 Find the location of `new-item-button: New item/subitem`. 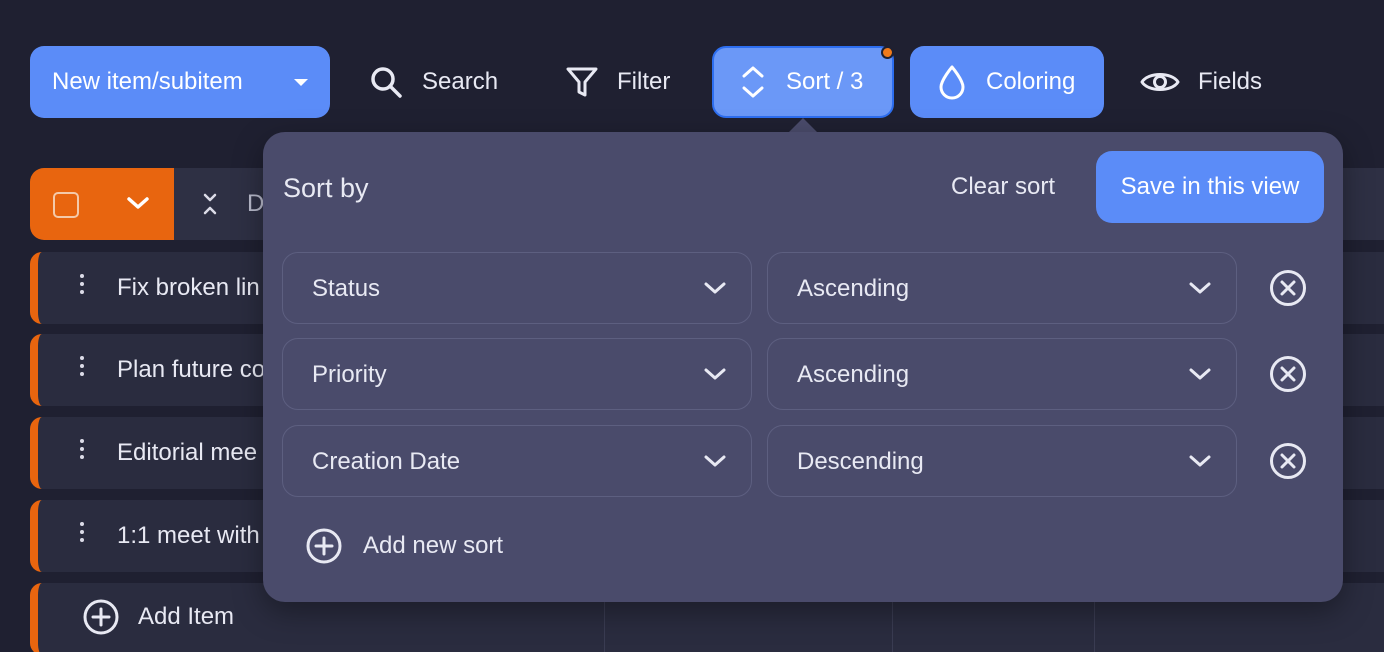

new-item-button: New item/subitem is located at coordinates (180, 82).